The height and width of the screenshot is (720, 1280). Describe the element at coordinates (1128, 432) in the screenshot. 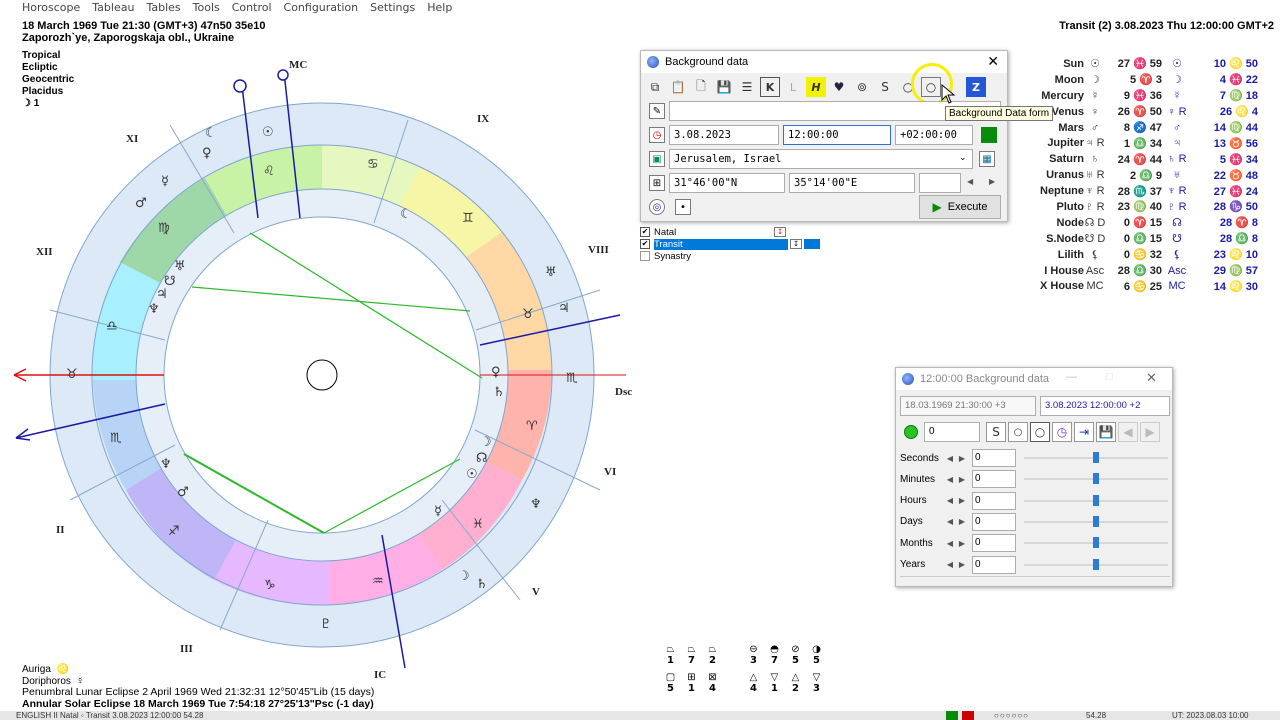

I see `chevron-left-icon-2: ◀` at that location.